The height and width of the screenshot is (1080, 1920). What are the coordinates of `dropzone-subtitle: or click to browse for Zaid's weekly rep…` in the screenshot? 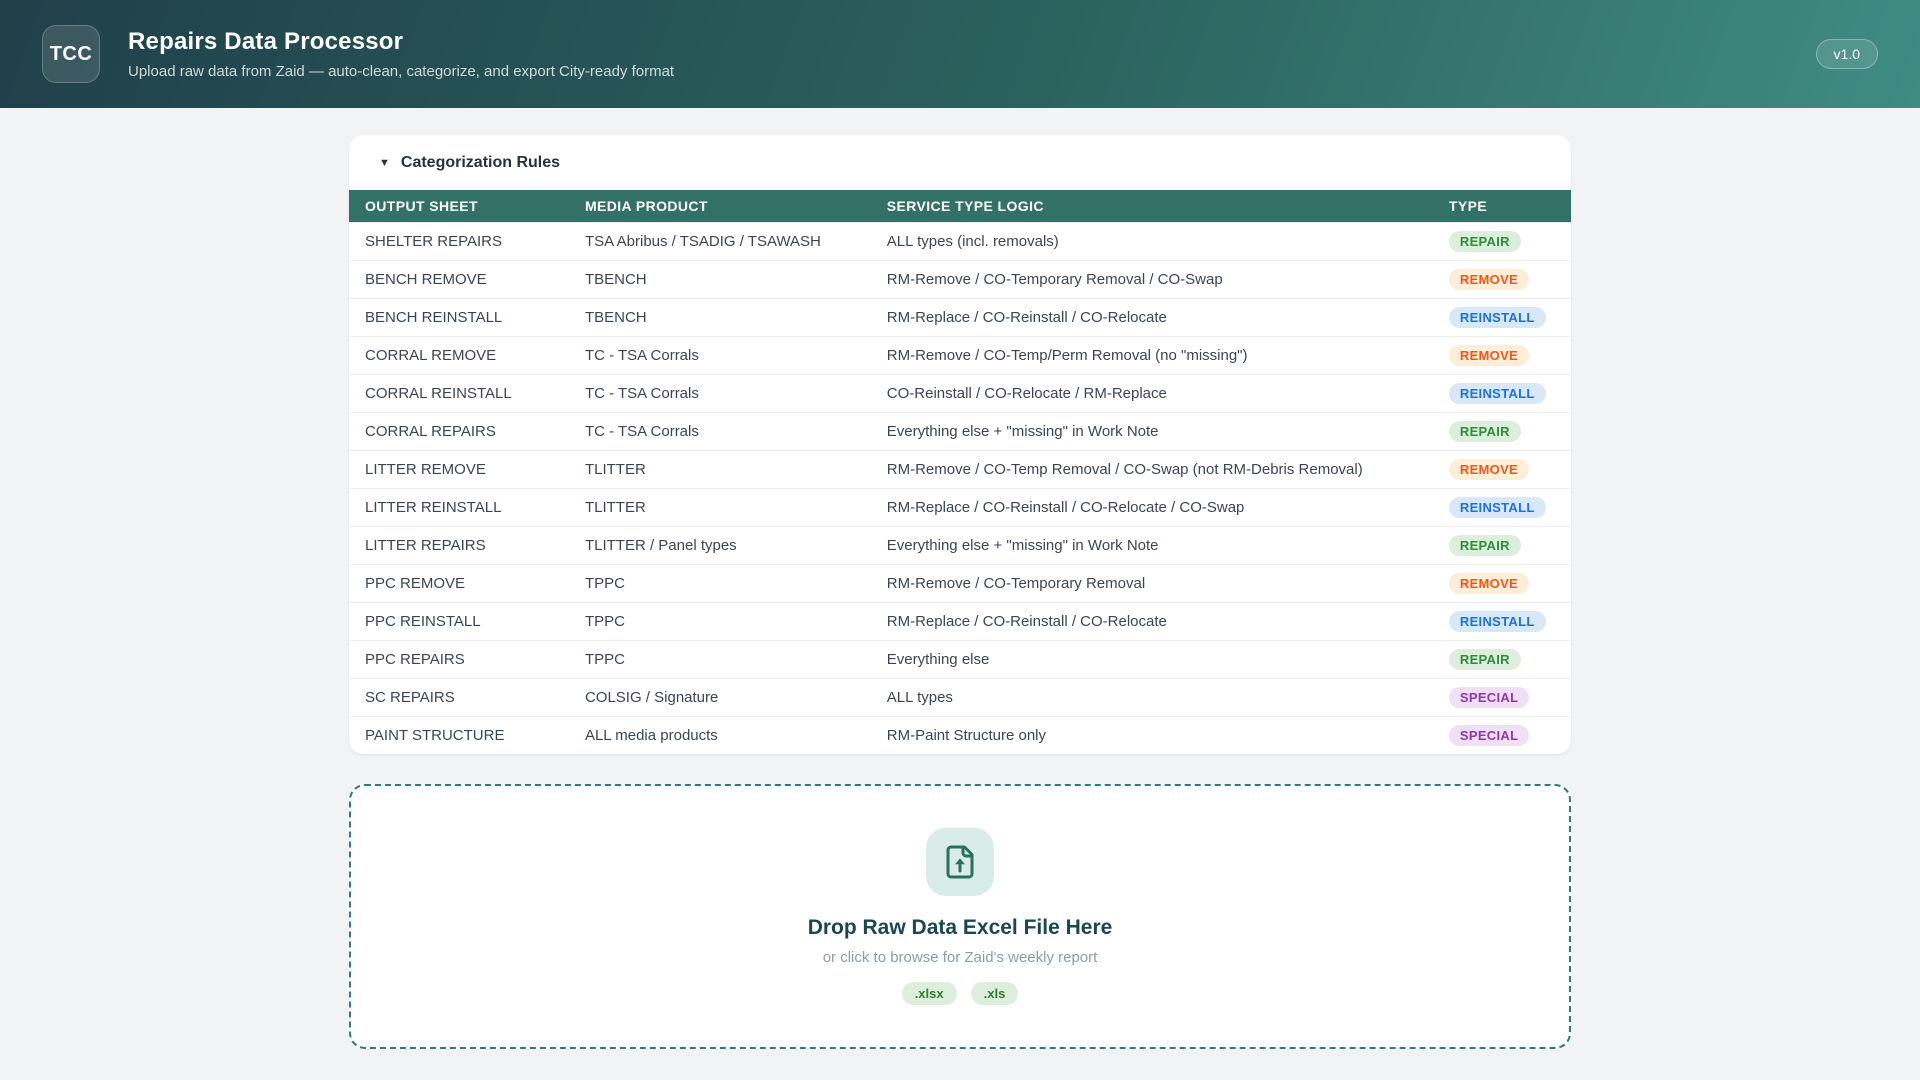 It's located at (960, 957).